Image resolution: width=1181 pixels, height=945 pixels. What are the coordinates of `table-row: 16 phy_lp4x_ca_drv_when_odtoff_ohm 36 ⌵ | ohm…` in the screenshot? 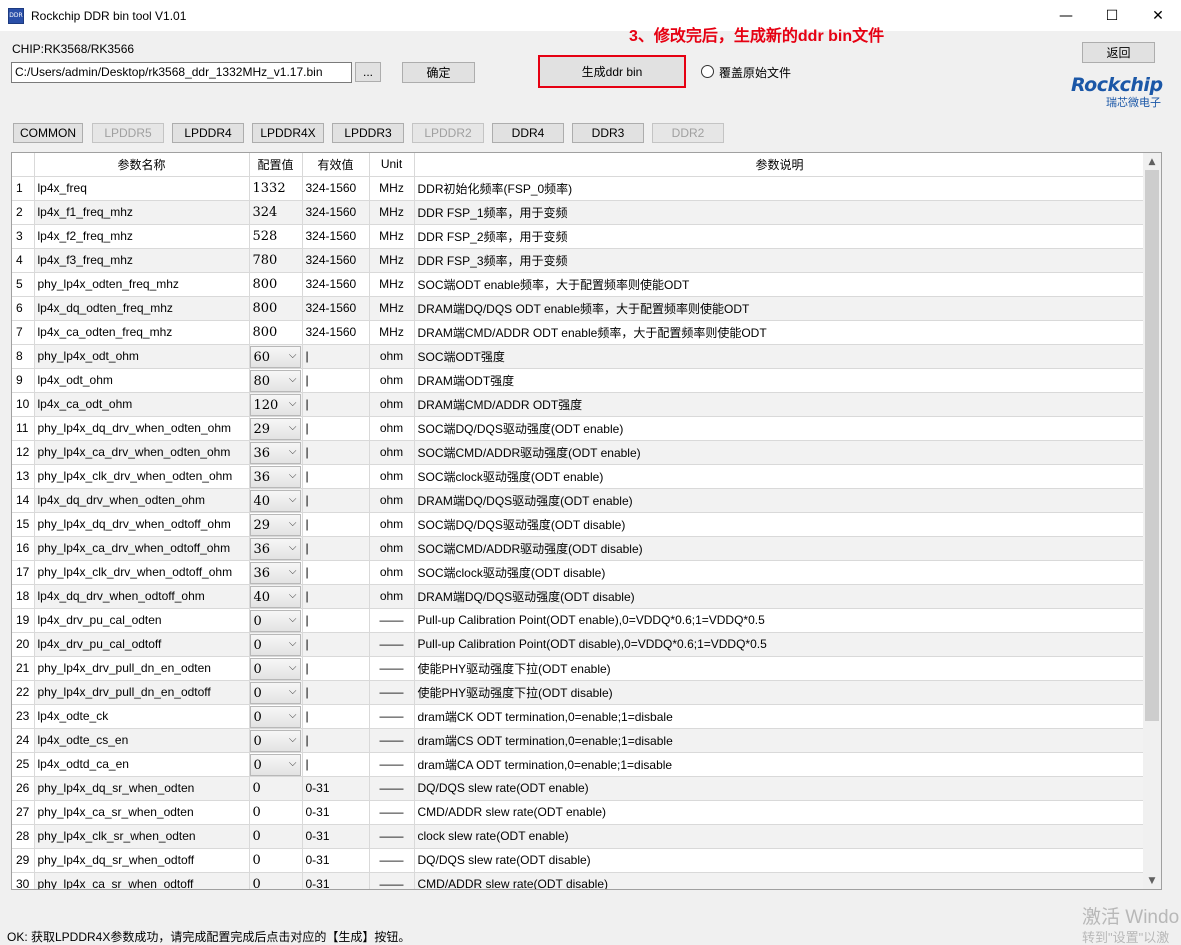 It's located at (579, 548).